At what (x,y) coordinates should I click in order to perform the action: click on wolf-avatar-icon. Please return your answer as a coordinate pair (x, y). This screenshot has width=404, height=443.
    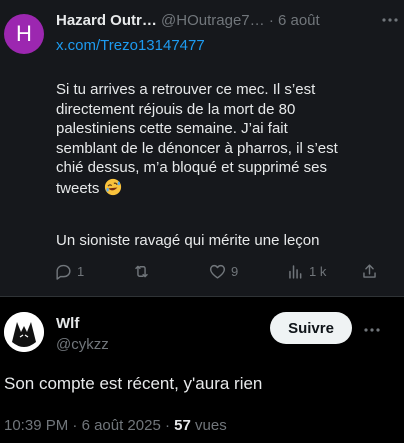
    Looking at the image, I should click on (24, 332).